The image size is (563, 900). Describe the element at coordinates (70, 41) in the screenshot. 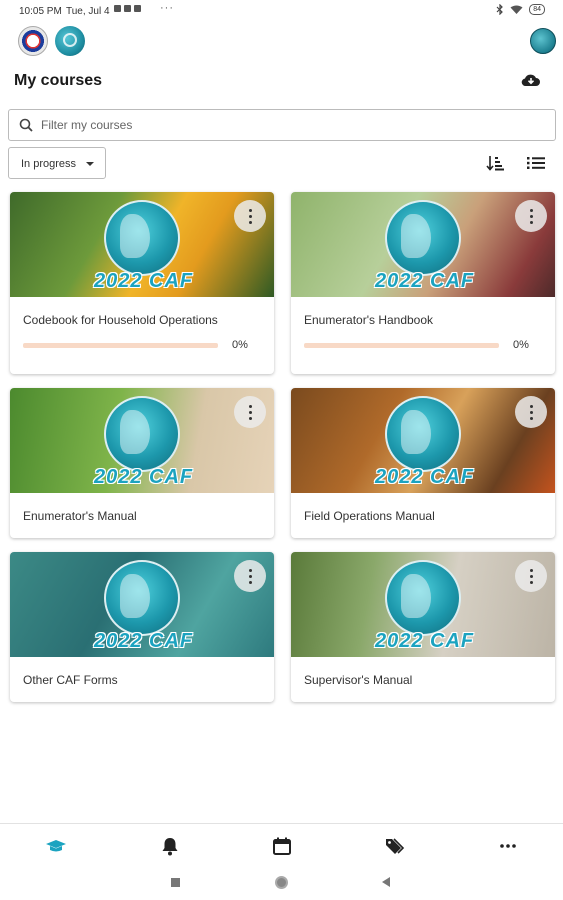

I see `caf-logo` at that location.